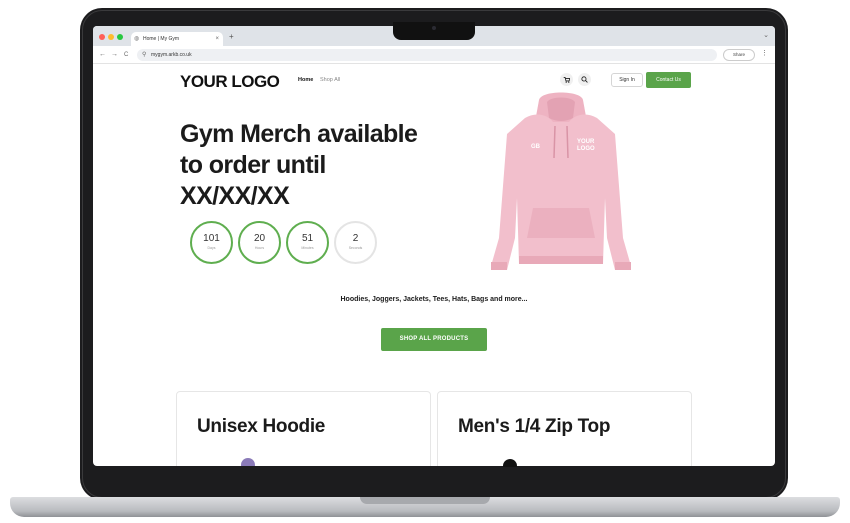 This screenshot has width=850, height=523. Describe the element at coordinates (764, 53) in the screenshot. I see `browser-menu-icon: ⋮` at that location.